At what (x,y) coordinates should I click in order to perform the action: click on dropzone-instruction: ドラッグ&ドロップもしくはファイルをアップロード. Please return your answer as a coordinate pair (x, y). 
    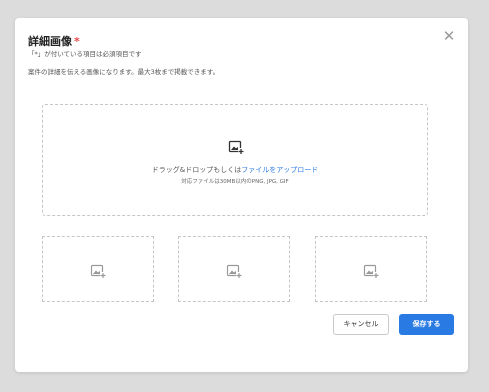
    Looking at the image, I should click on (235, 170).